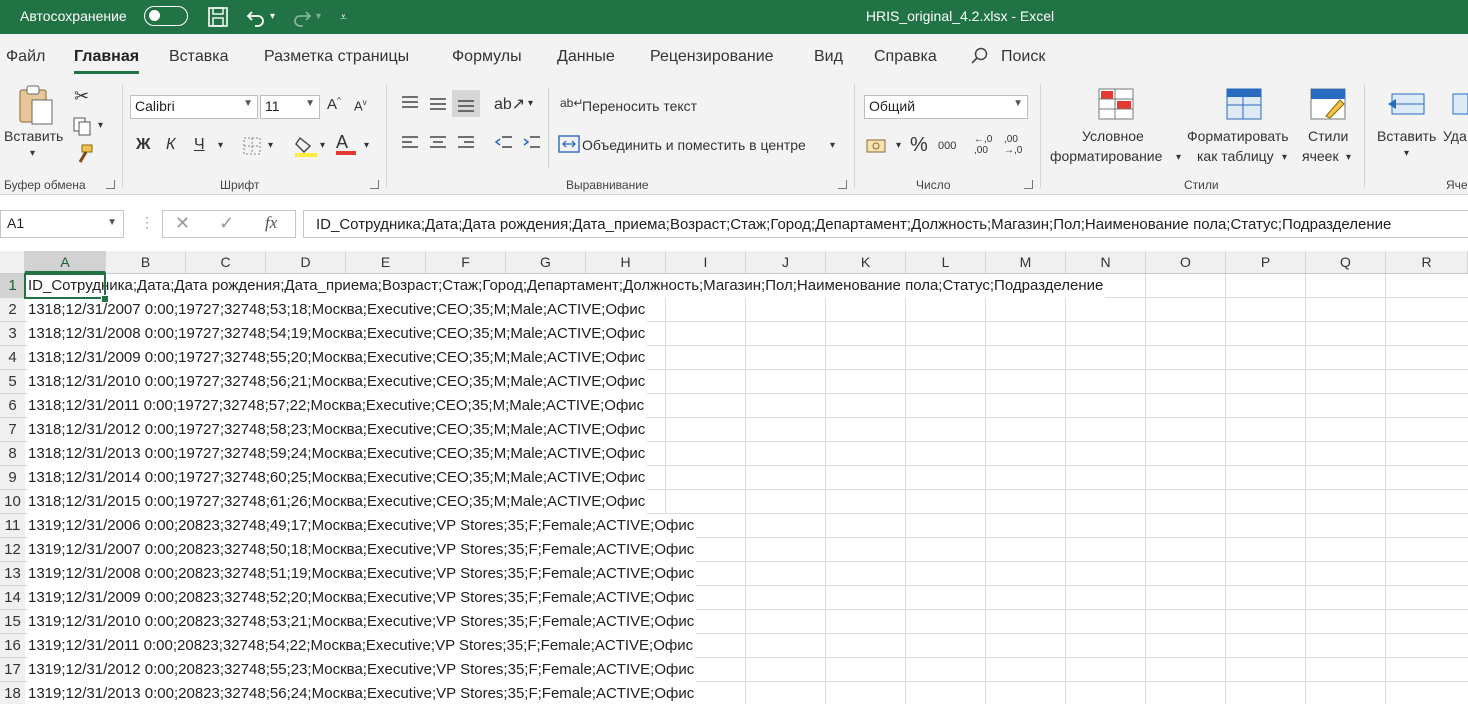 The width and height of the screenshot is (1468, 704). What do you see at coordinates (898, 145) in the screenshot?
I see `currency-dropdown-icon: ▾` at bounding box center [898, 145].